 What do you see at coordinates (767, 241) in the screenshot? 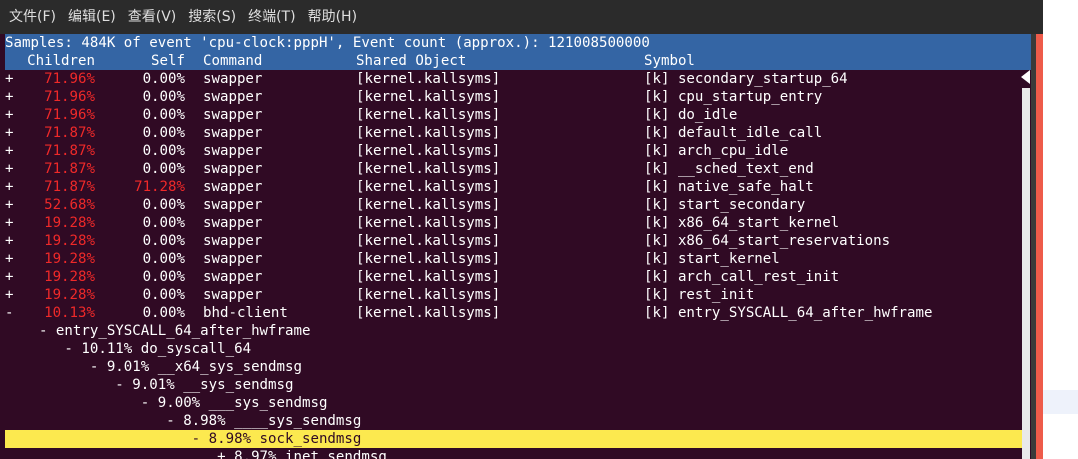
I see `symbol-name: [k] x86_64_start_reservations` at bounding box center [767, 241].